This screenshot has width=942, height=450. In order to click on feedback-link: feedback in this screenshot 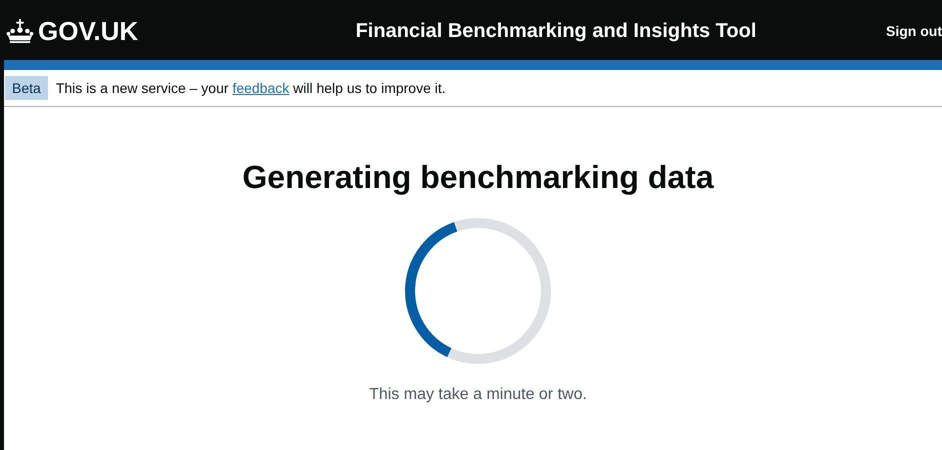, I will do `click(261, 88)`.